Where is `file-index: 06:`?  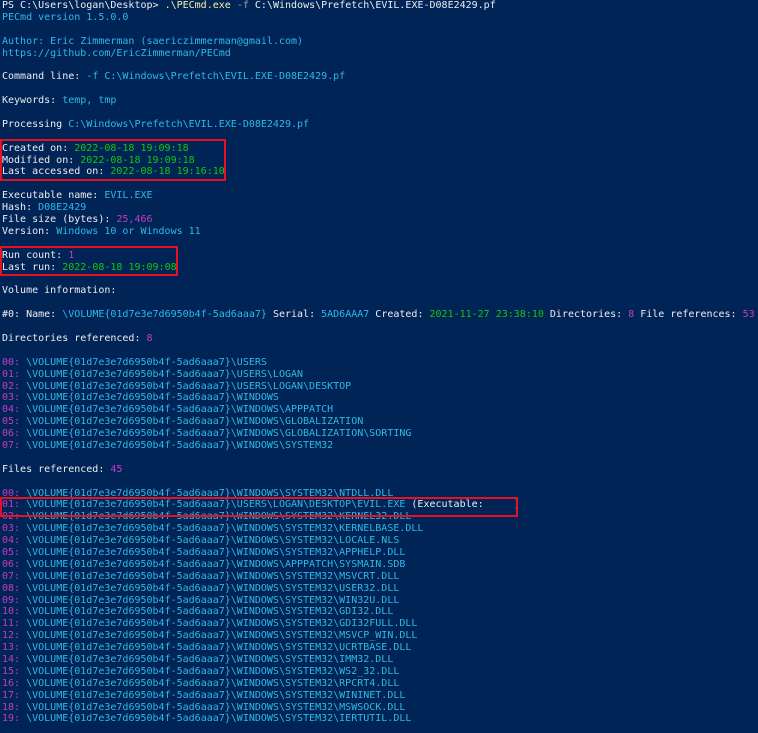 file-index: 06: is located at coordinates (14, 564).